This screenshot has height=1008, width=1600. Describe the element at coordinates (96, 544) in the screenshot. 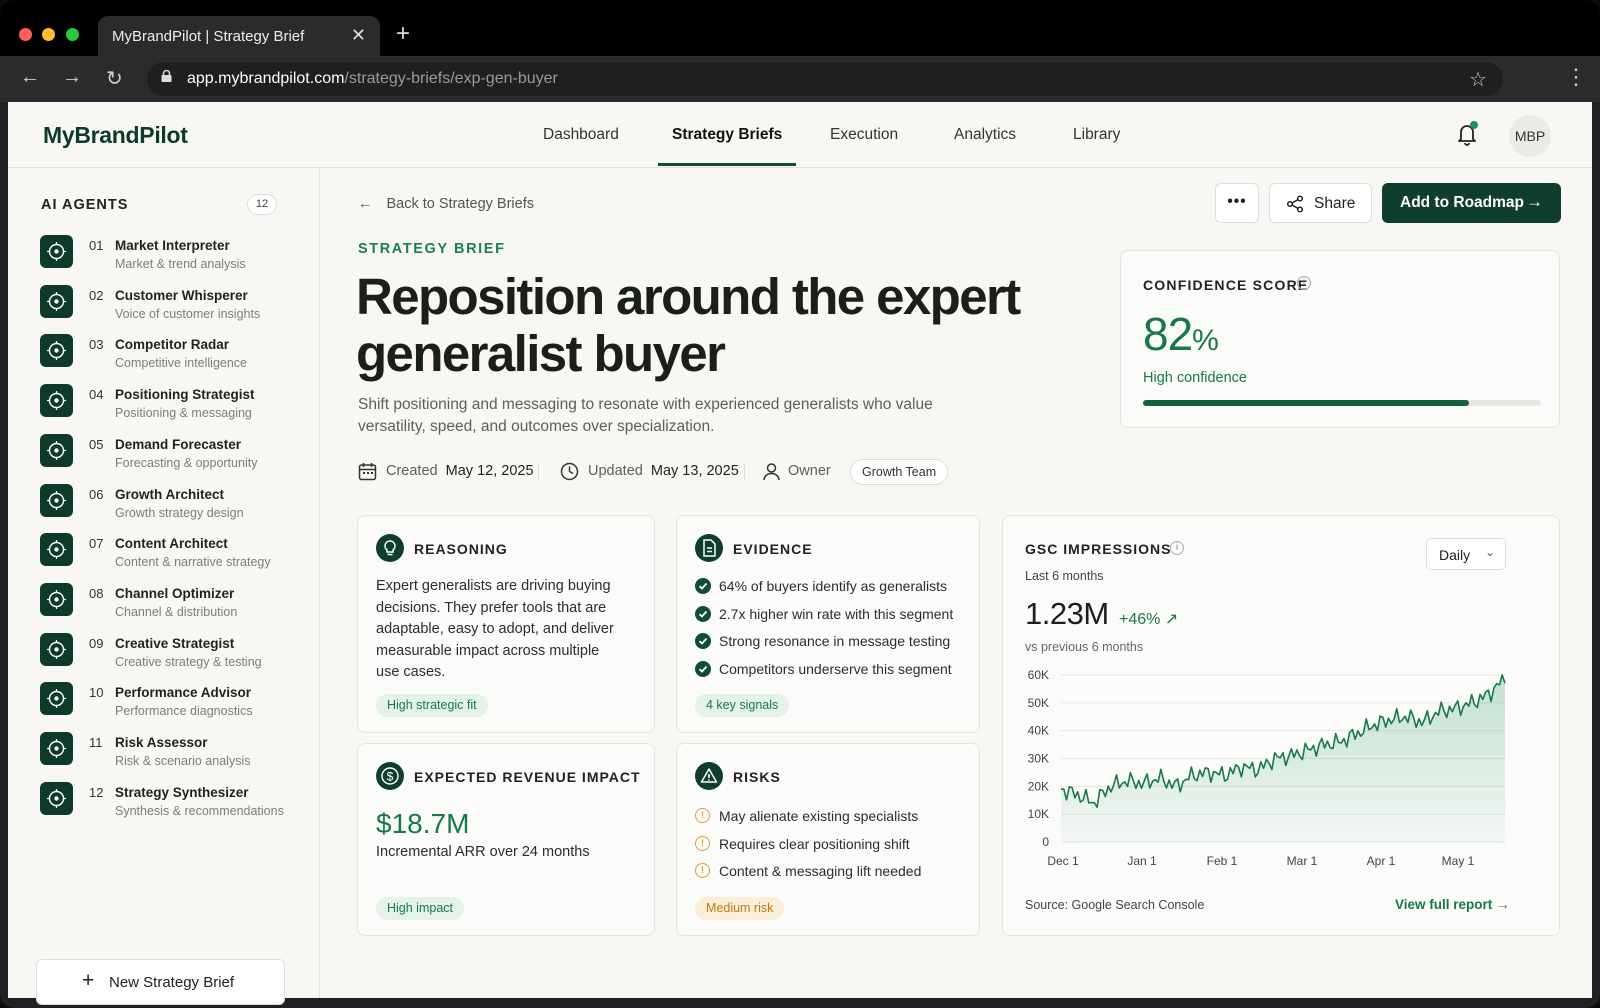

I see `agent-number: 07` at that location.